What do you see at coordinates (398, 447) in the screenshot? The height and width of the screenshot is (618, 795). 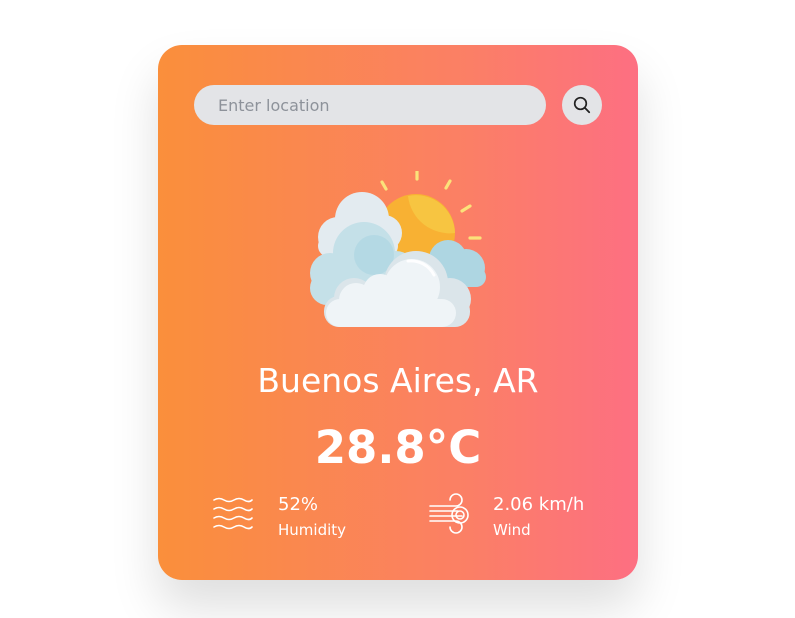 I see `temperature: 28.8°C` at bounding box center [398, 447].